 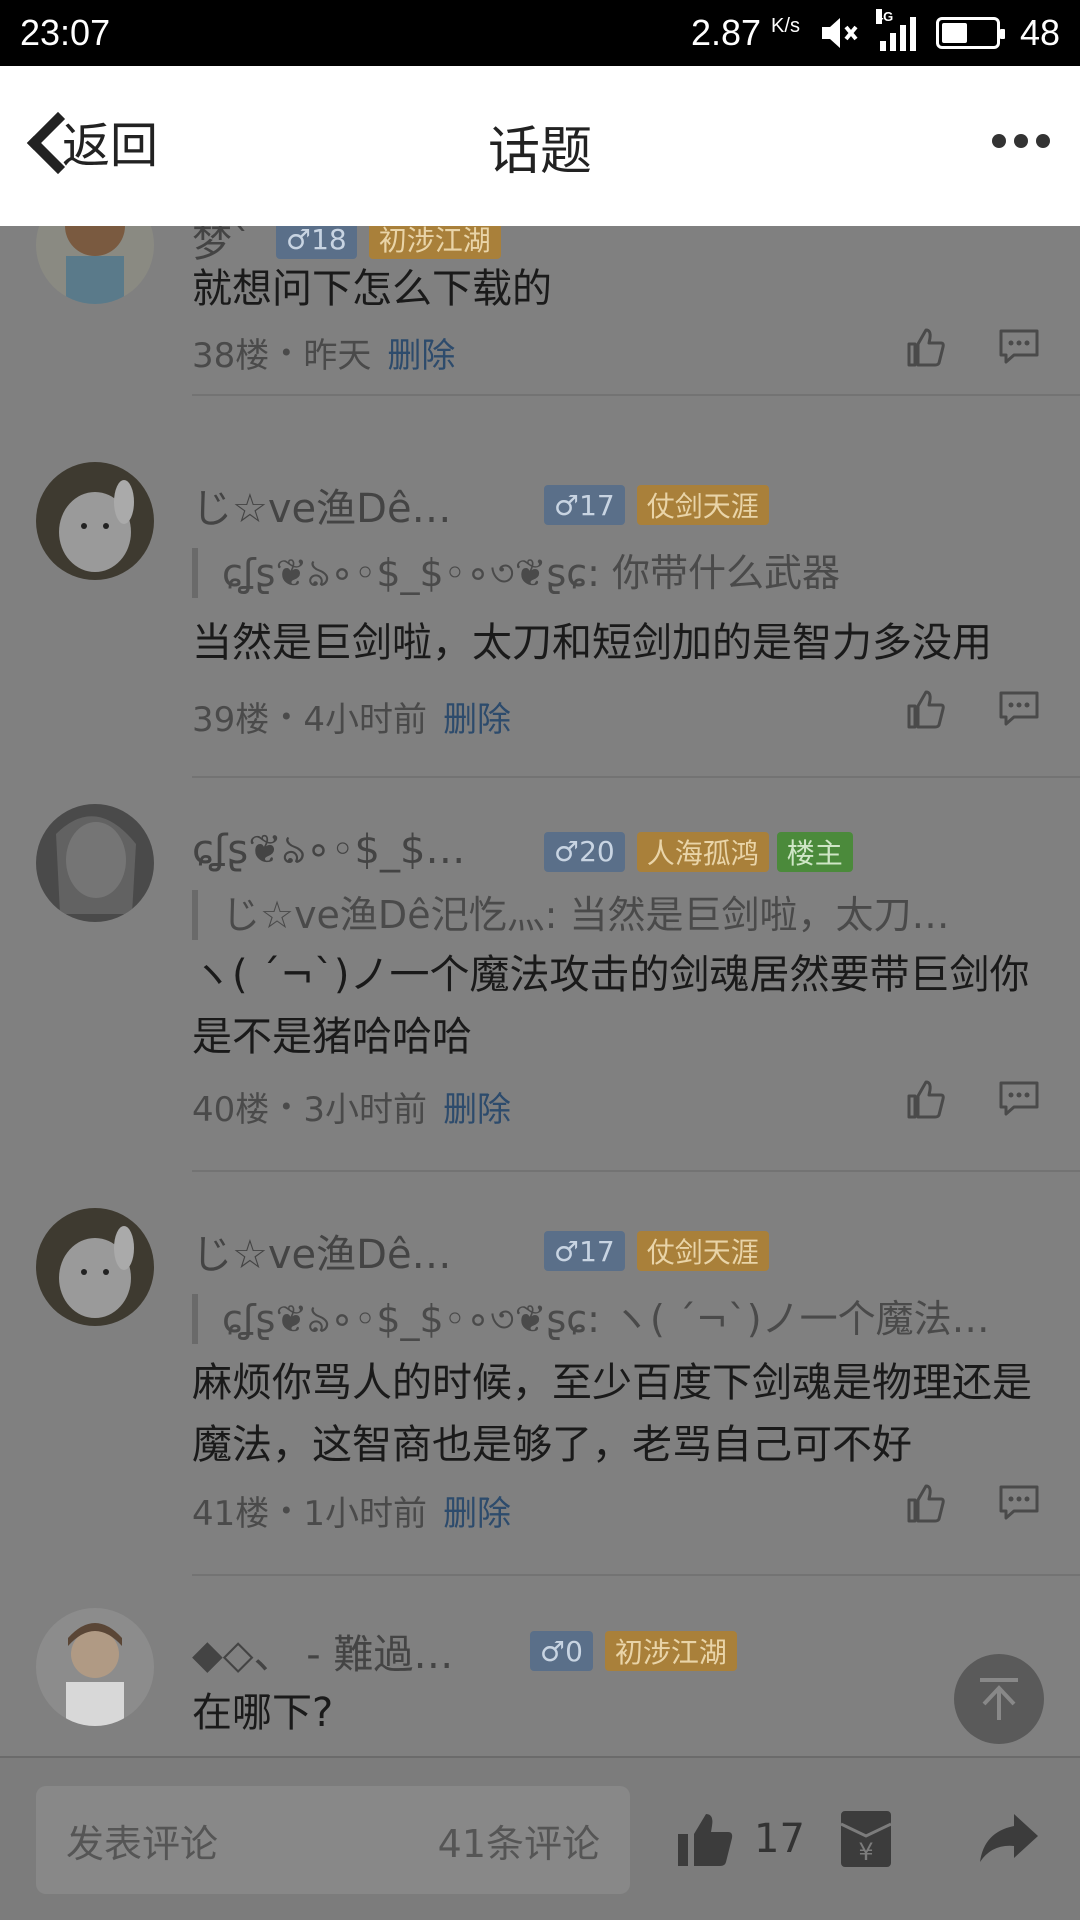 What do you see at coordinates (231, 356) in the screenshot?
I see `floor-number: 38楼` at bounding box center [231, 356].